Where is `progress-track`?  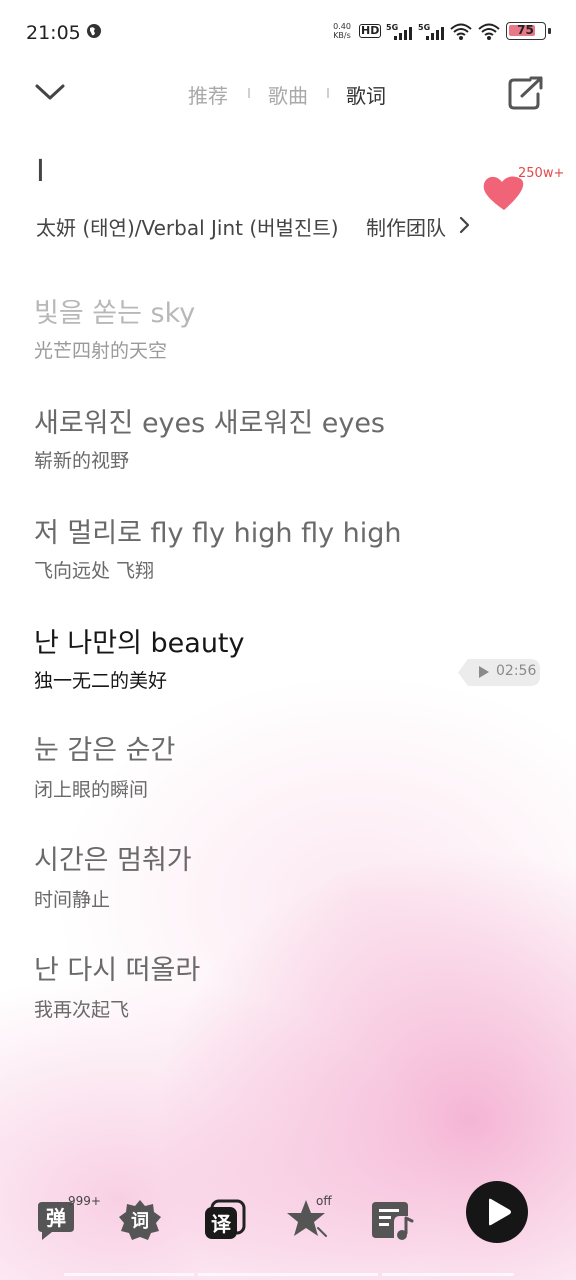 progress-track is located at coordinates (289, 1274).